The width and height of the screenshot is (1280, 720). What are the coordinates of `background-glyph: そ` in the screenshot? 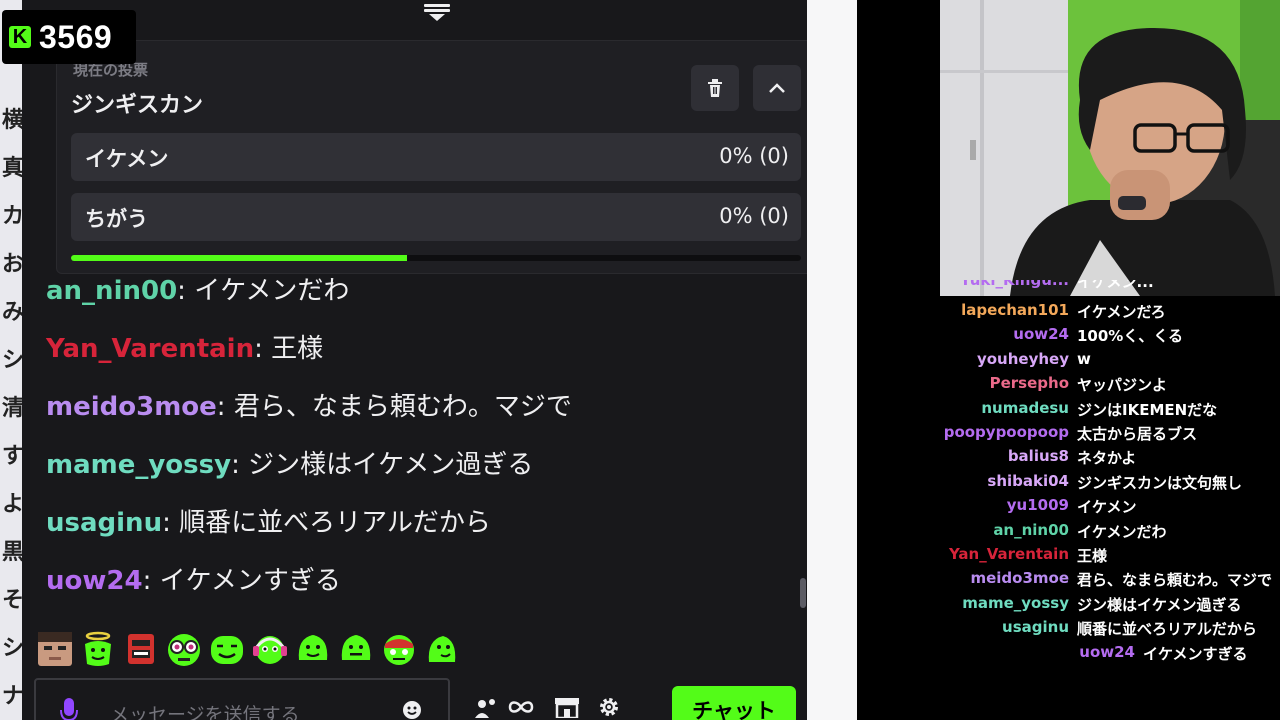 It's located at (12, 600).